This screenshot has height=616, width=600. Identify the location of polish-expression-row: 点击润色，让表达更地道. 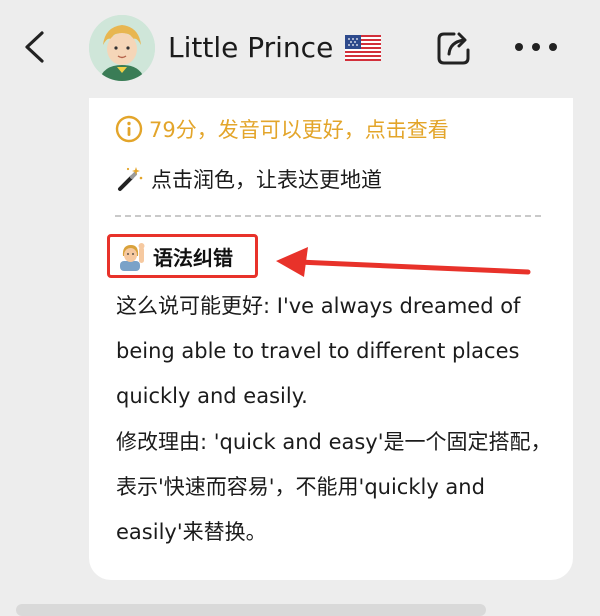
(248, 179).